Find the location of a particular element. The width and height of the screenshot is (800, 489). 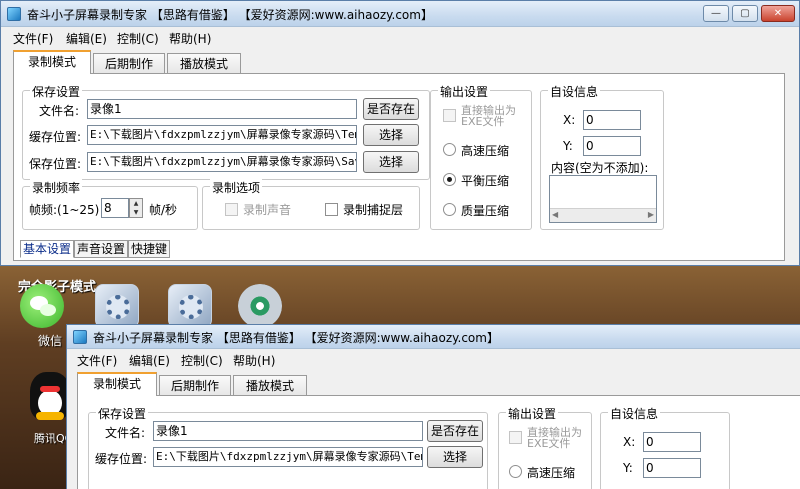

frame-rate-spinner: ▲ ▼ is located at coordinates (136, 208).